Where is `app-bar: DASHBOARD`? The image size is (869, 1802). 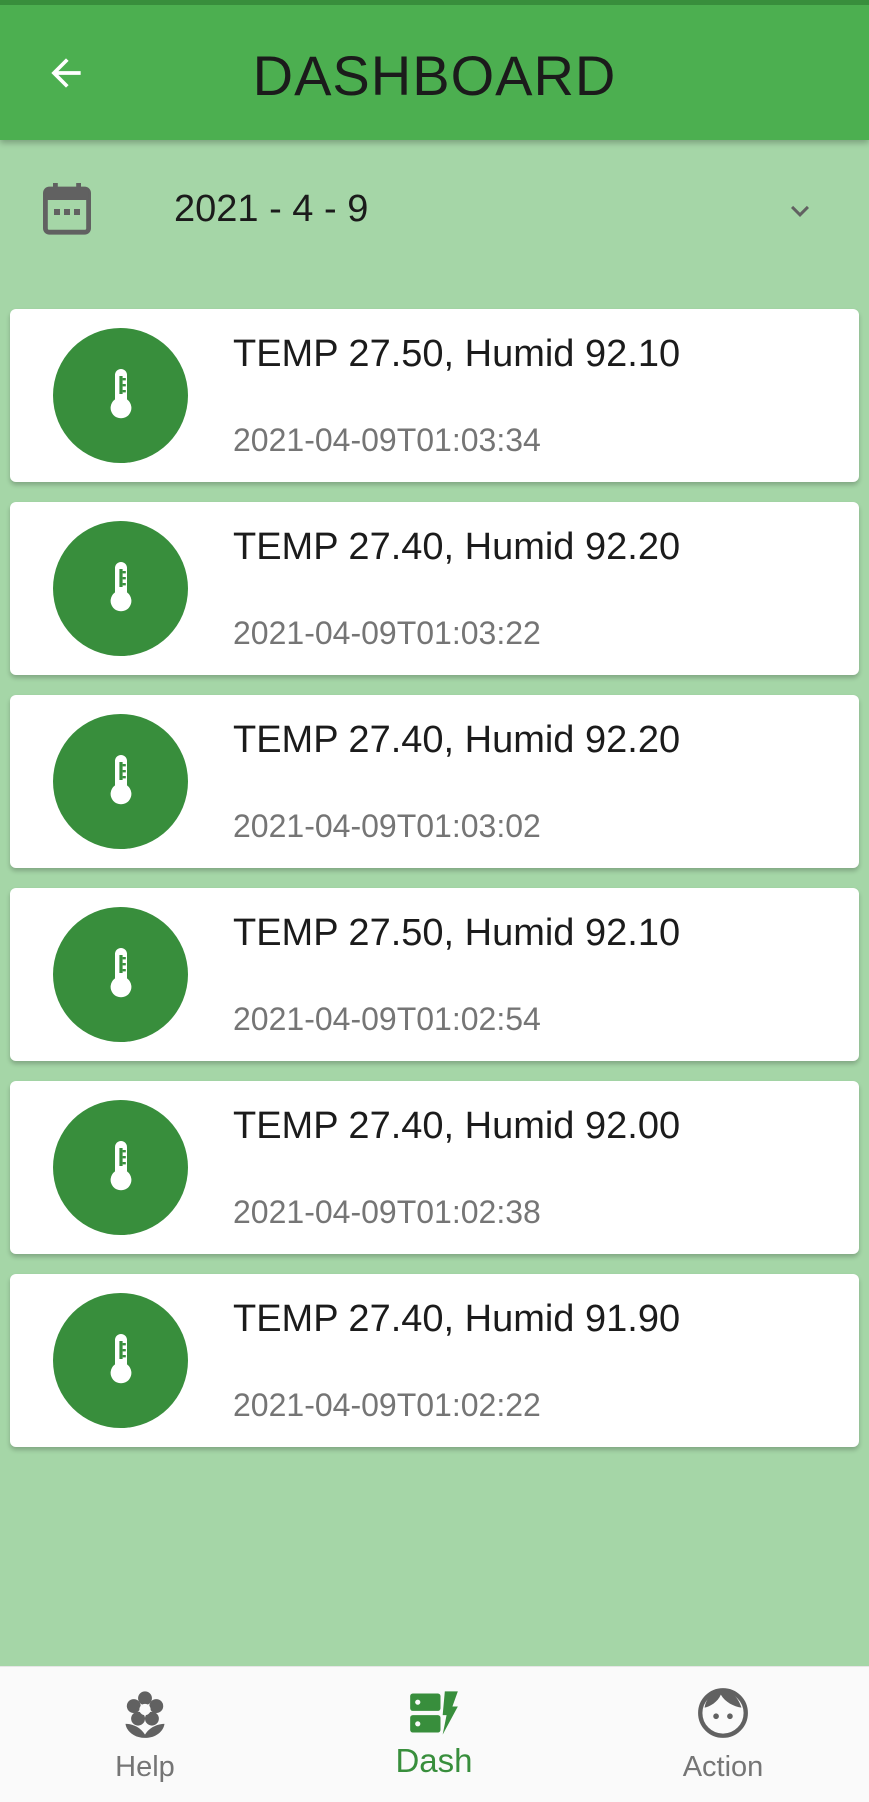
app-bar: DASHBOARD is located at coordinates (434, 70).